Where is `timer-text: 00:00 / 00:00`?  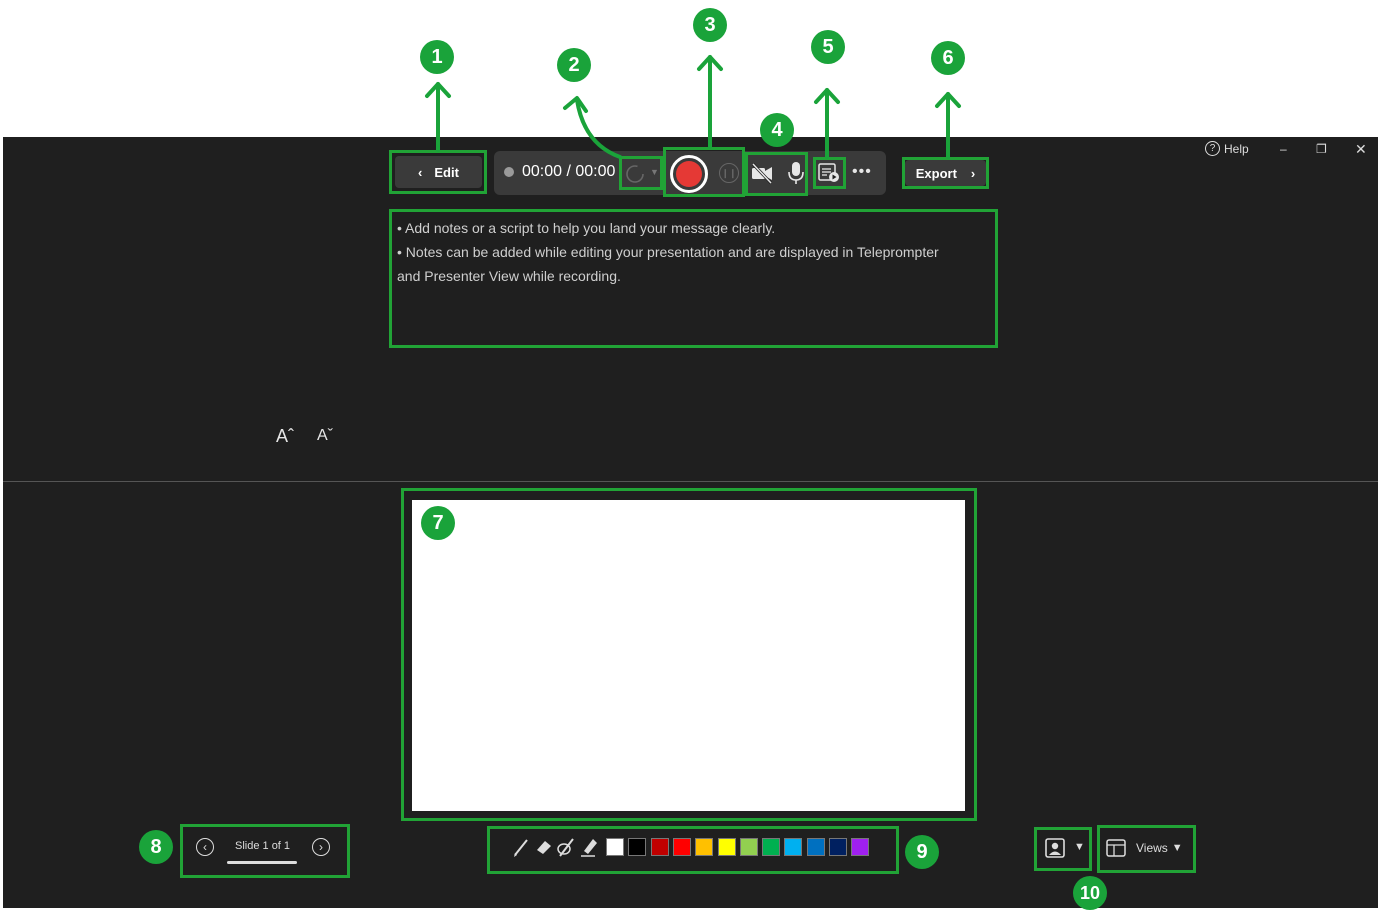
timer-text: 00:00 / 00:00 is located at coordinates (569, 171).